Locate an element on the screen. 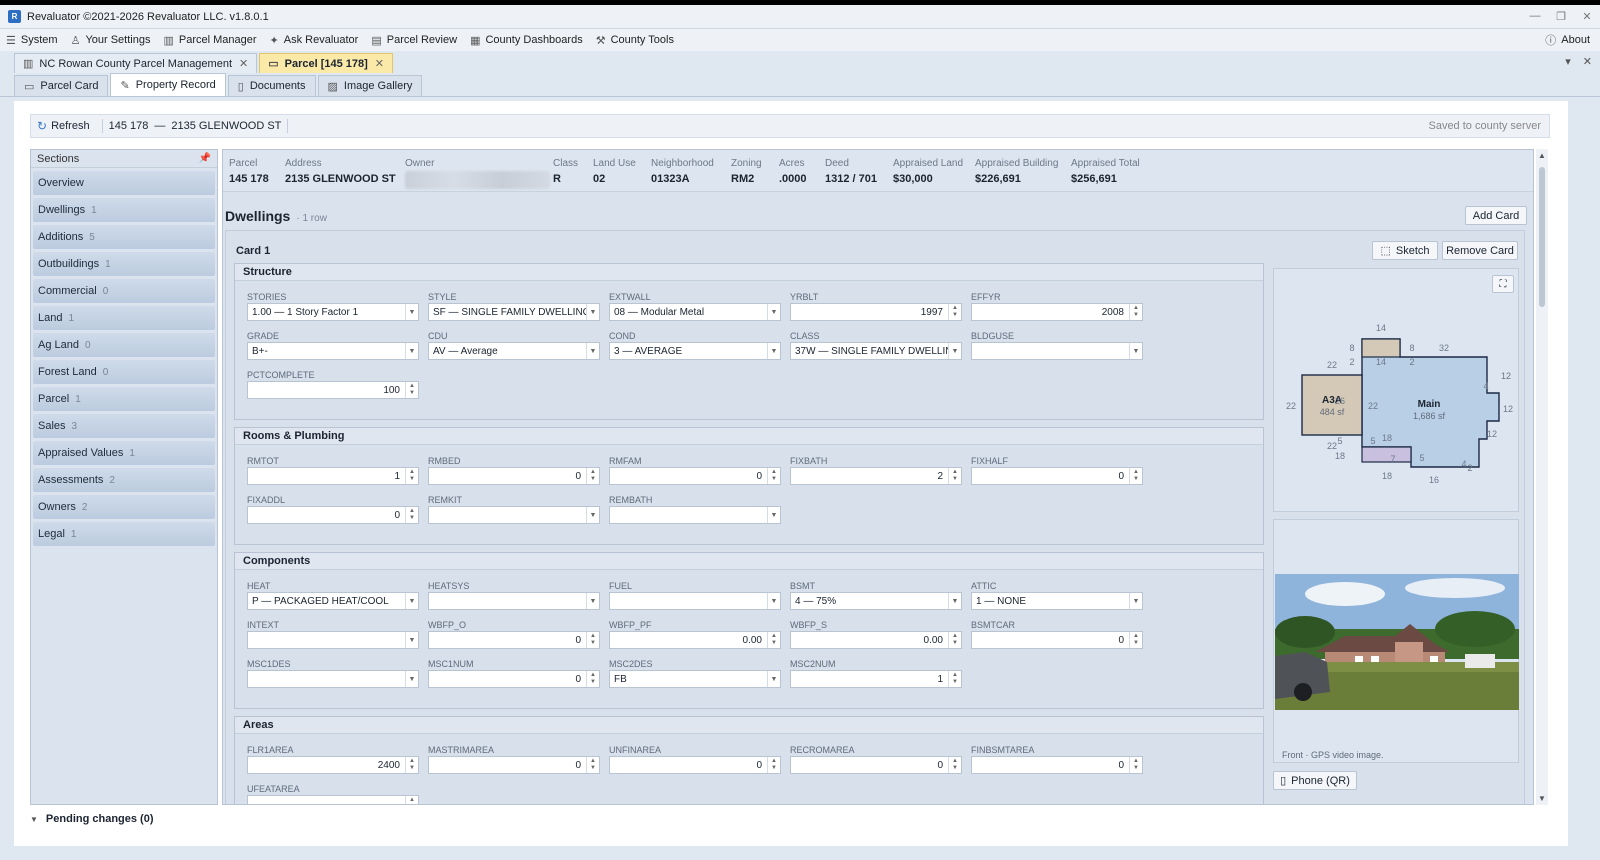 The width and height of the screenshot is (1600, 860). pin-icon: 📌 is located at coordinates (205, 158).